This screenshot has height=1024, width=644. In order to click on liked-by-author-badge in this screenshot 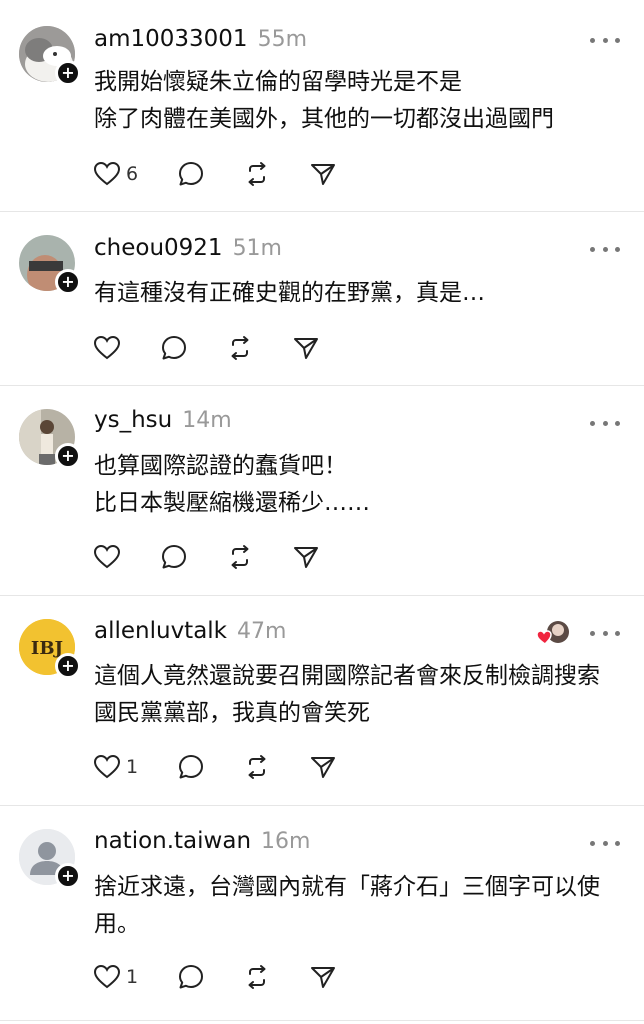, I will do `click(554, 634)`.